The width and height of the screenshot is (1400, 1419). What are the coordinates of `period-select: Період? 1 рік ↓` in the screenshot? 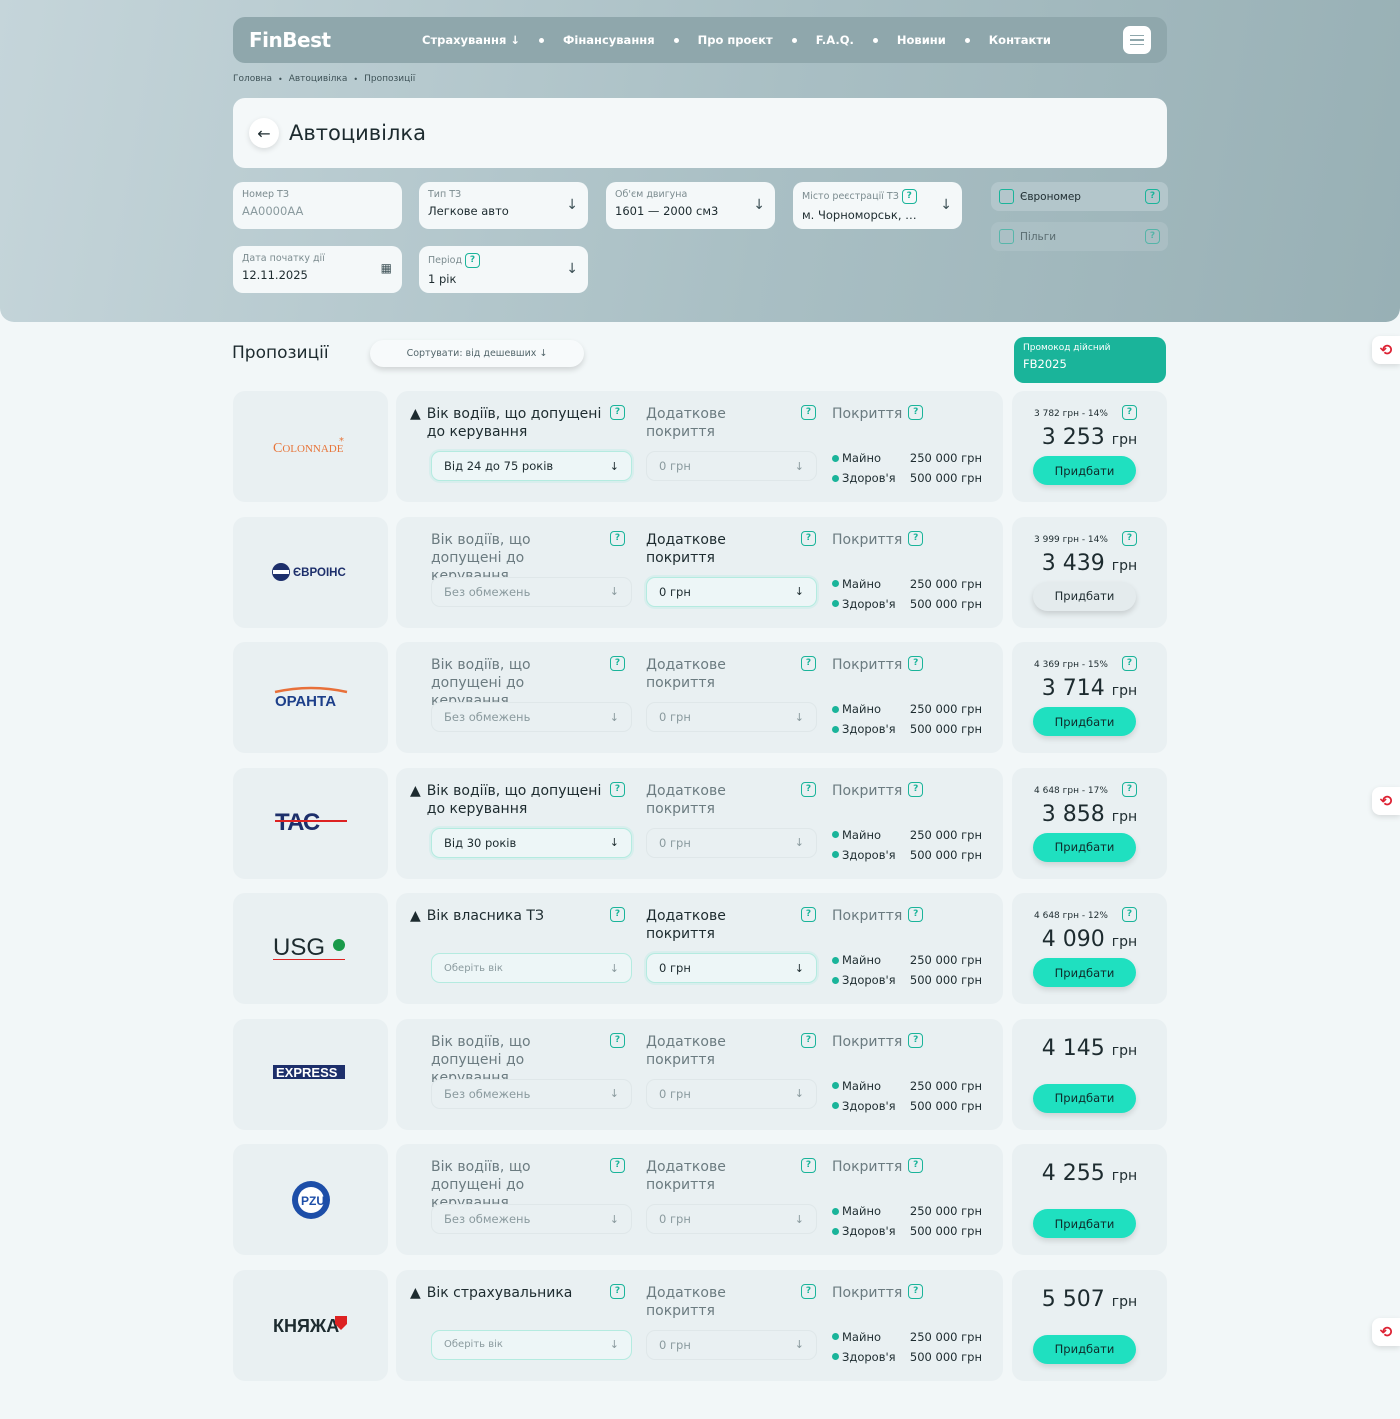 It's located at (503, 269).